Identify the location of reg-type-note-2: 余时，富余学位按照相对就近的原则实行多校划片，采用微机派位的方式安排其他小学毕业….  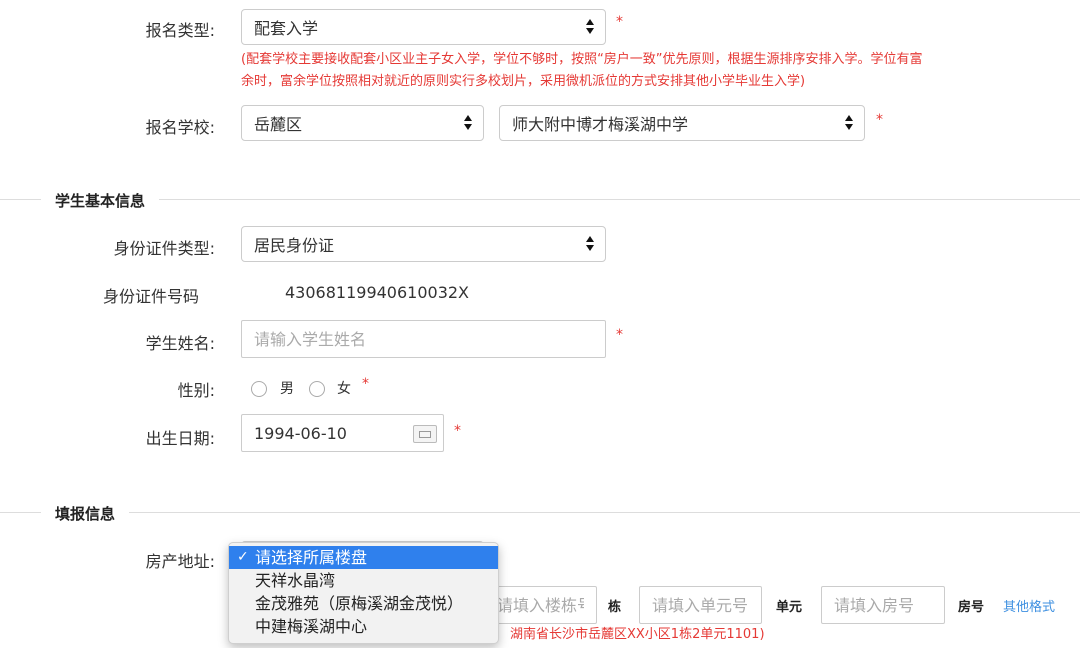
(523, 81).